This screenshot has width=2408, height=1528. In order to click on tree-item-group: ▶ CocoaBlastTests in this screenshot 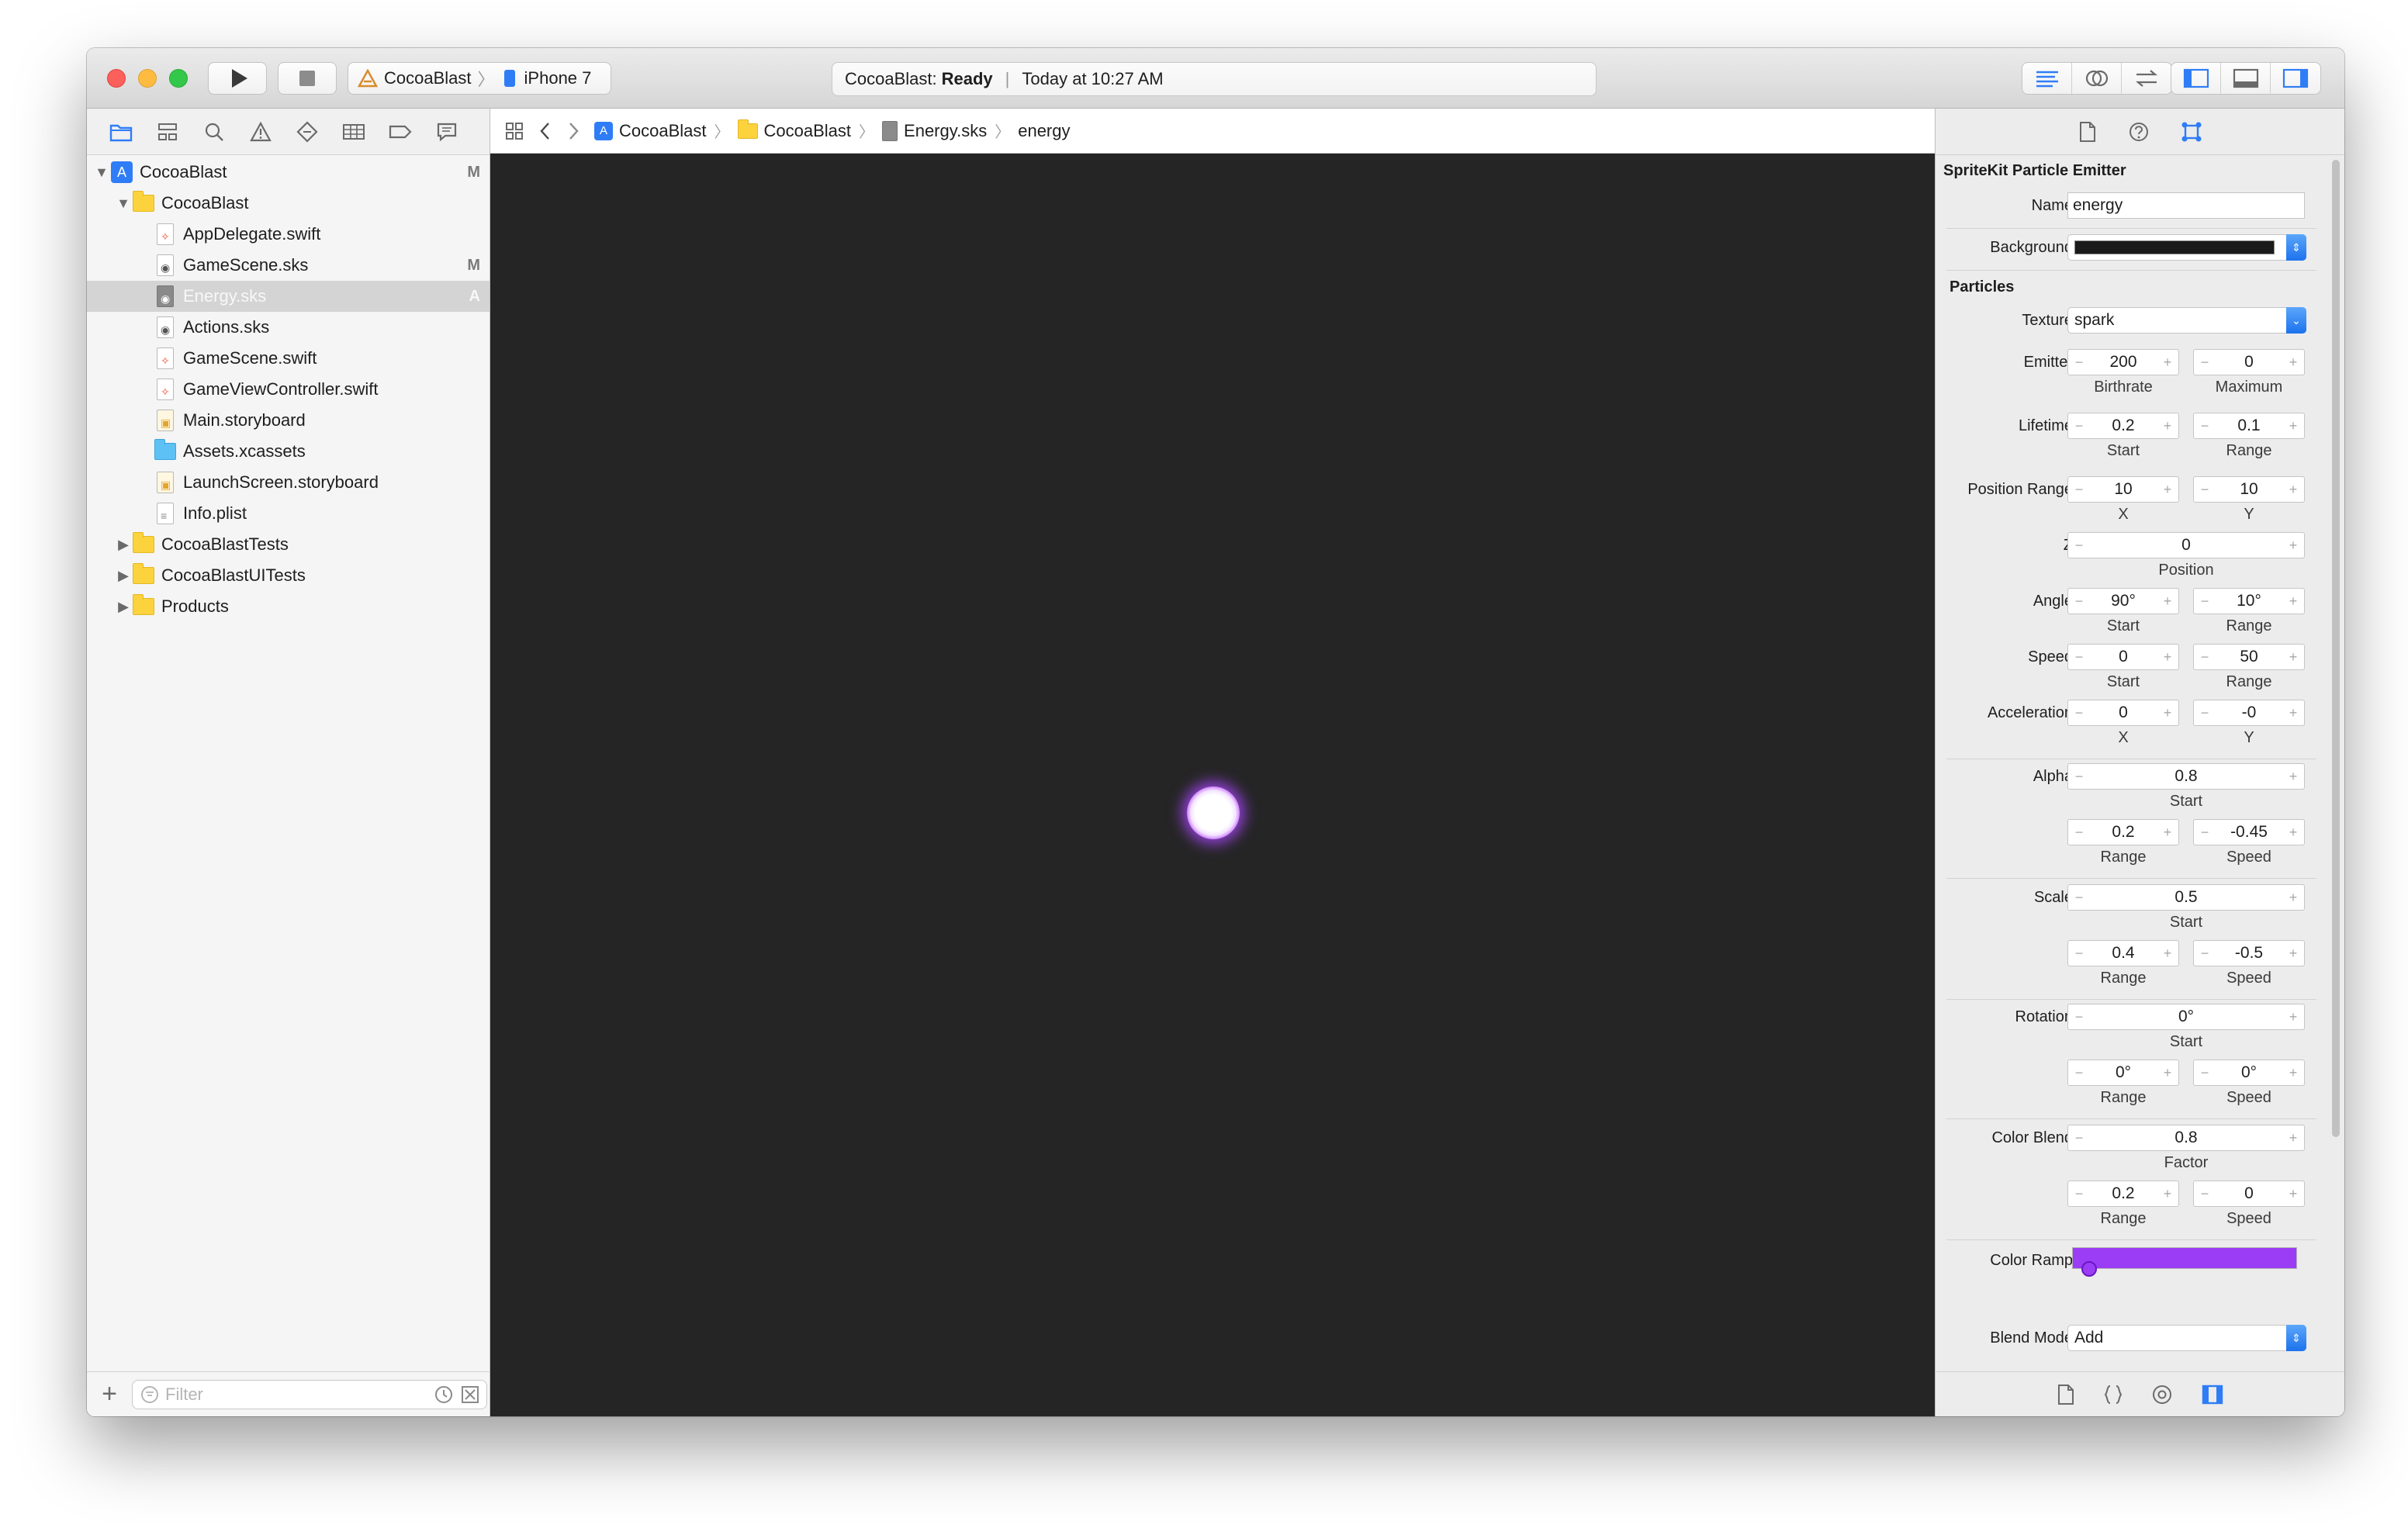, I will do `click(288, 544)`.